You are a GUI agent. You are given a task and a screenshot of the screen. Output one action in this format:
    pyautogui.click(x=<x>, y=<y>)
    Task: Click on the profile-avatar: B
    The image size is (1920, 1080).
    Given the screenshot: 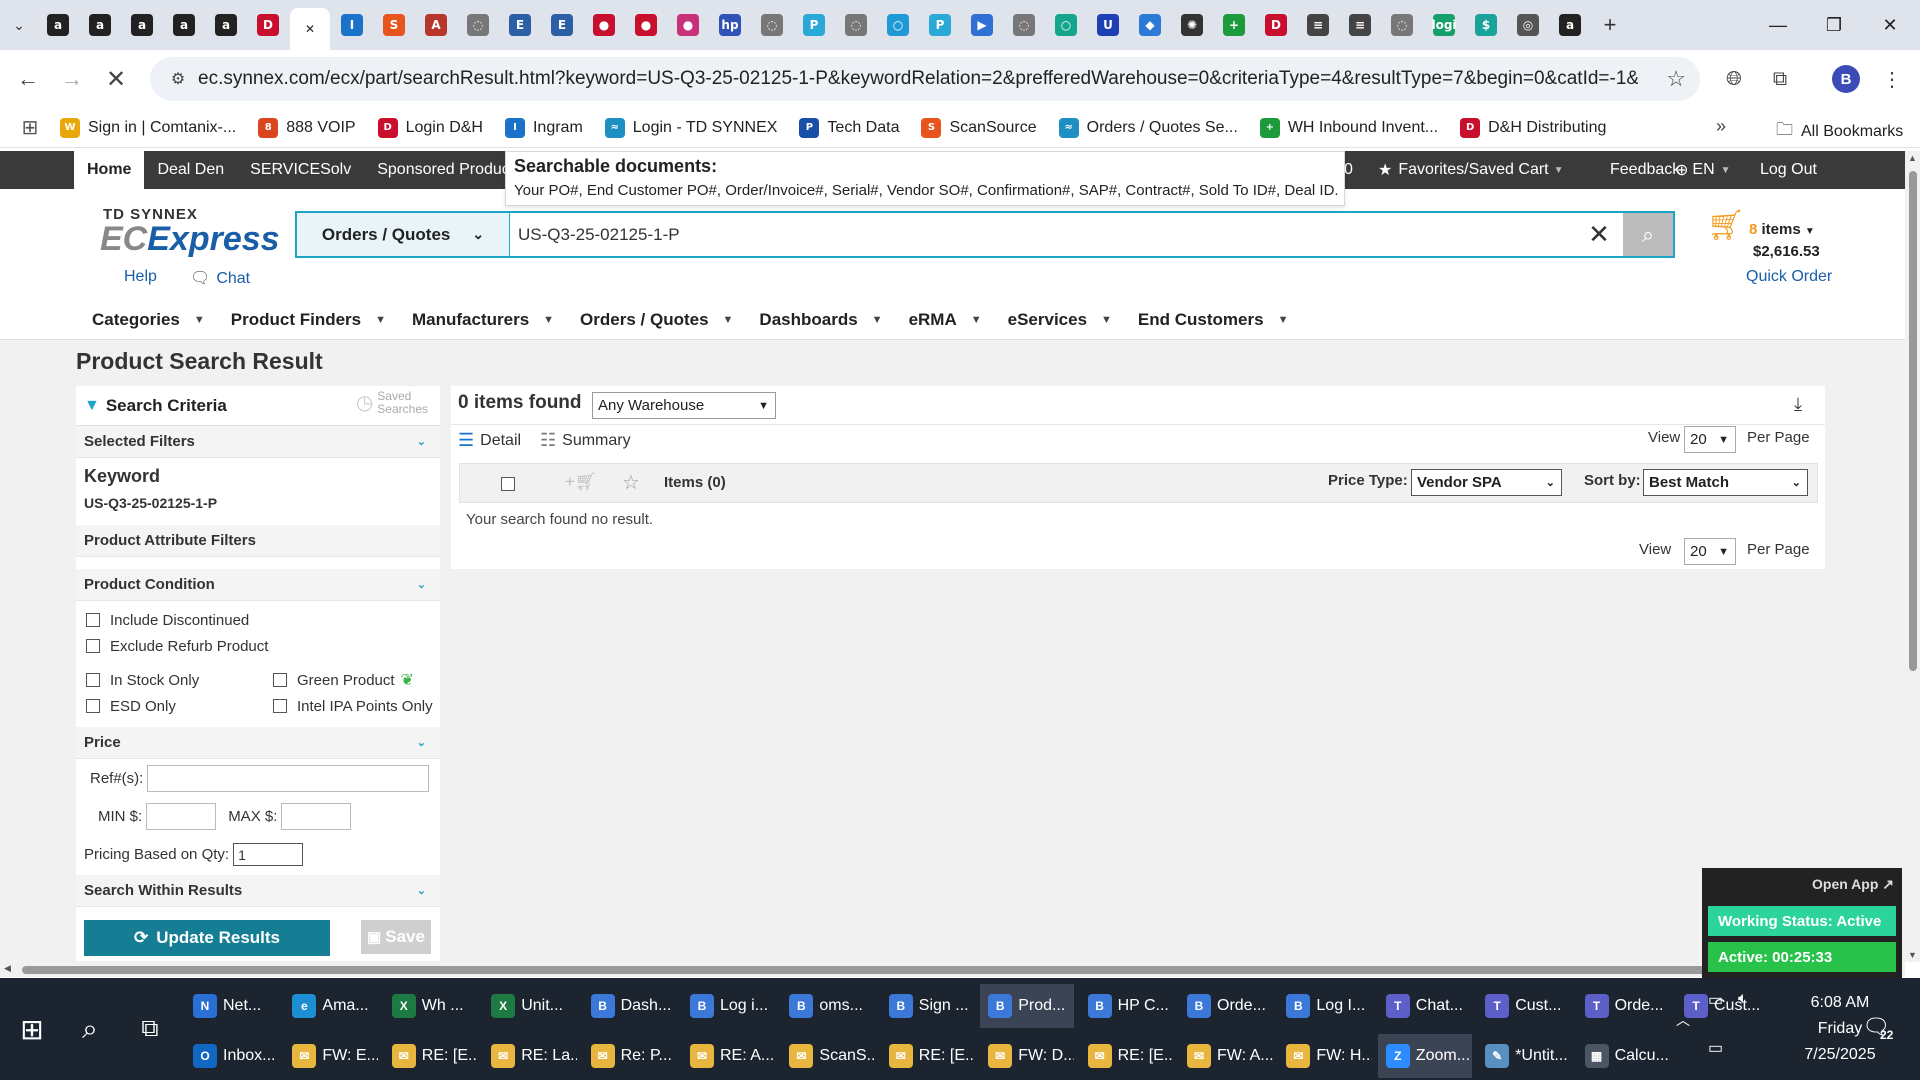 What is the action you would take?
    pyautogui.click(x=1846, y=79)
    